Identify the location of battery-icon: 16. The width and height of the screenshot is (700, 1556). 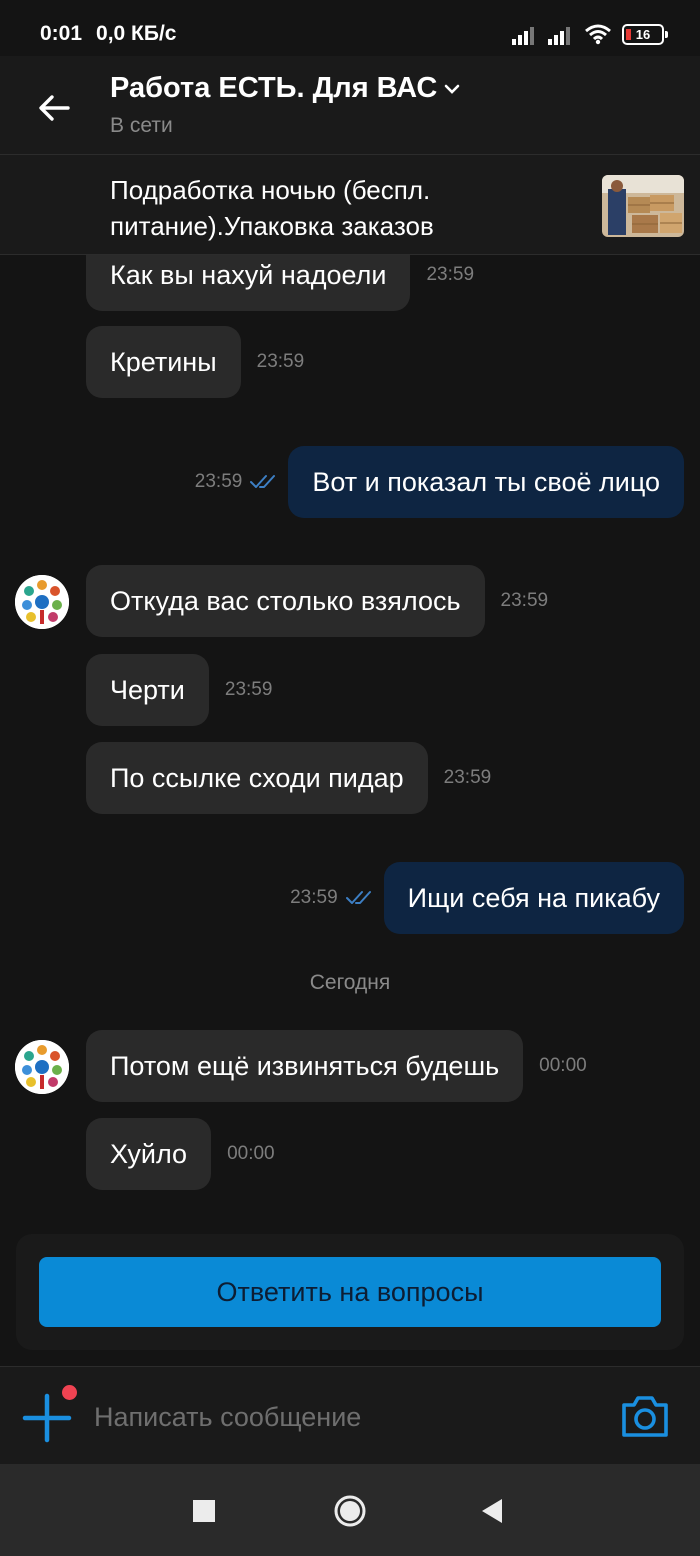
(645, 34).